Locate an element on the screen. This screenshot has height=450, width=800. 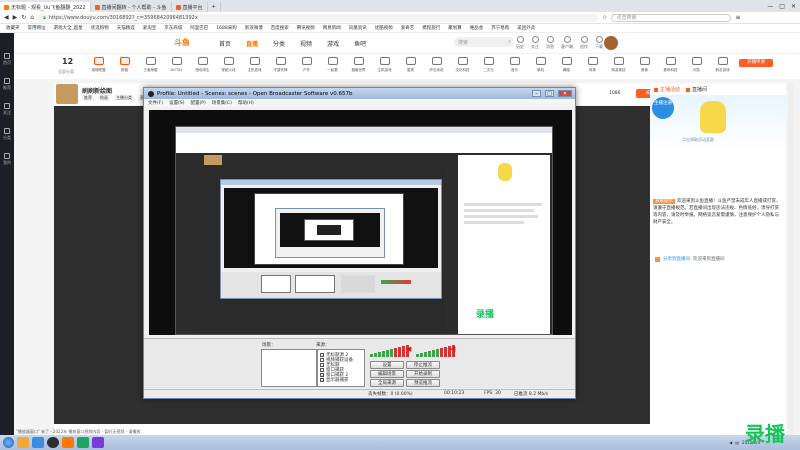
category-item: 主机游戏 is located at coordinates (384, 65).